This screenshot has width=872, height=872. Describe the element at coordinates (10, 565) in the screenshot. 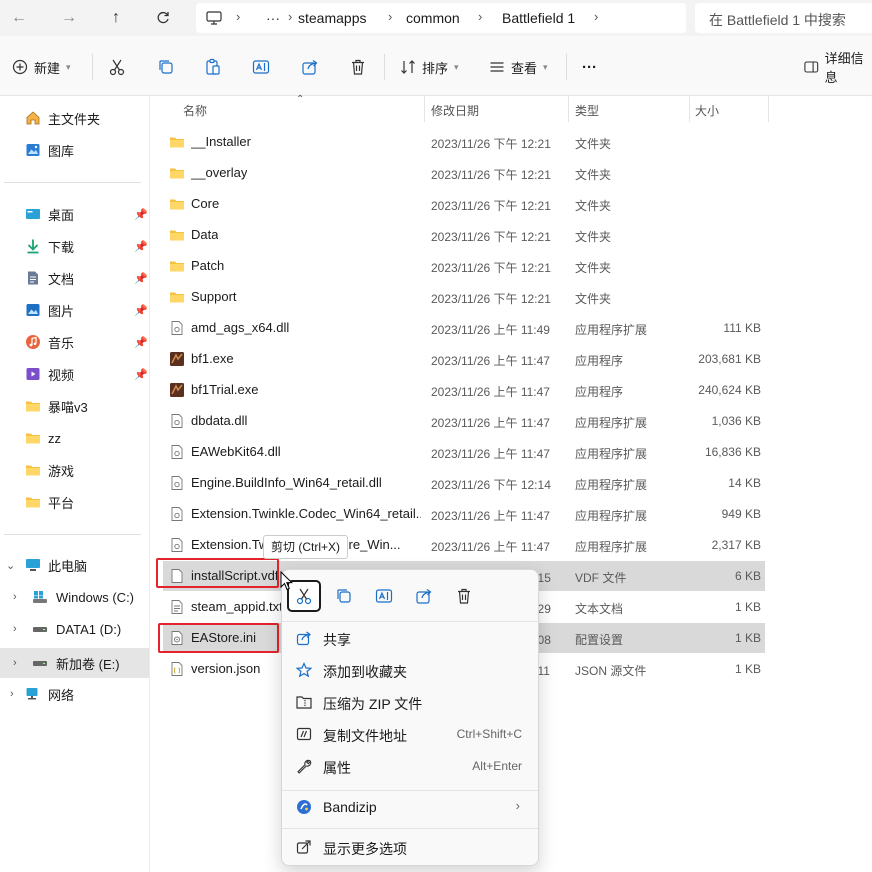

I see `chevron-down-icon: ⌄` at that location.